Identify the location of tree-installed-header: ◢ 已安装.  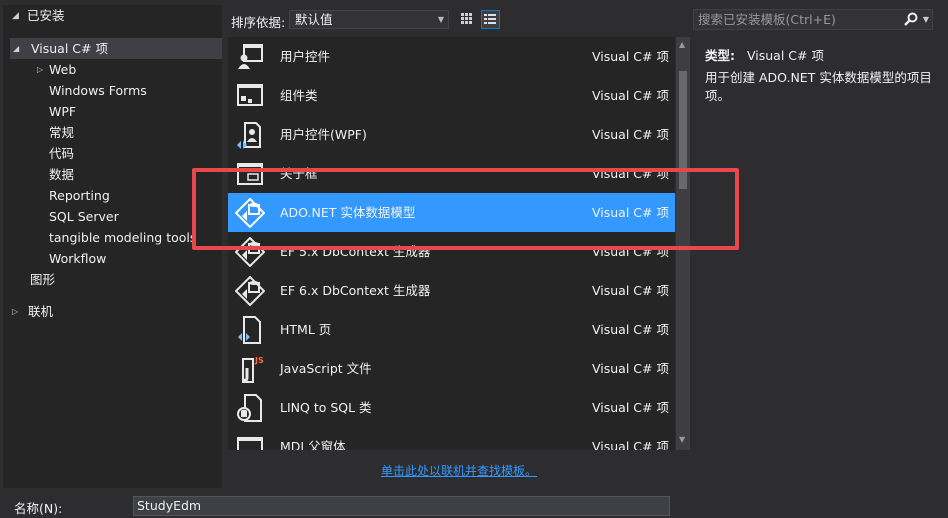
(112, 16).